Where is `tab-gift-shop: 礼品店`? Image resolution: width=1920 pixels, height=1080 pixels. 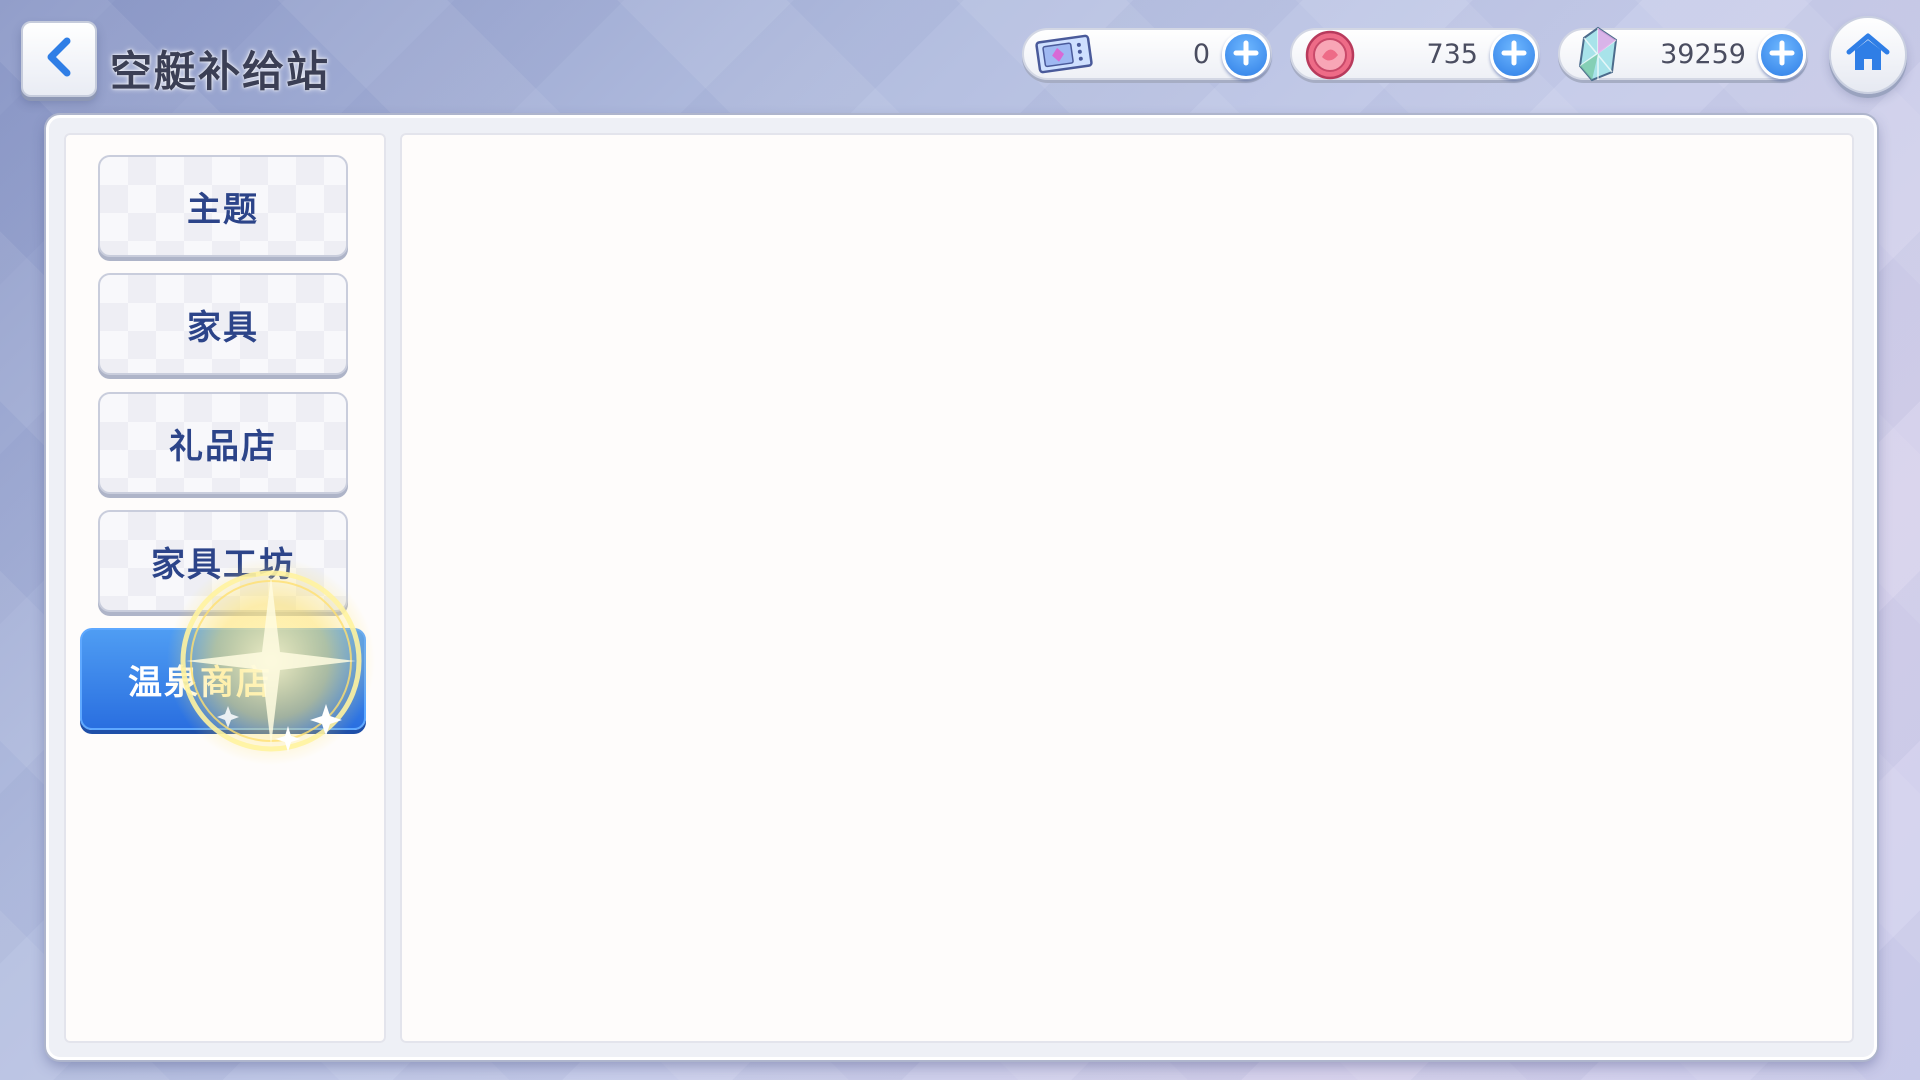 tab-gift-shop: 礼品店 is located at coordinates (223, 443).